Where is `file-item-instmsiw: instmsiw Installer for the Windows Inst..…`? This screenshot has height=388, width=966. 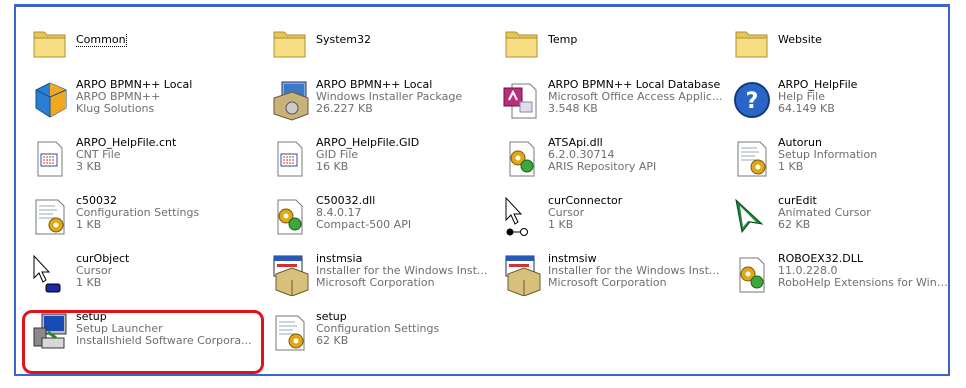 file-item-instmsiw: instmsiw Installer for the Windows Inst..… is located at coordinates (611, 276).